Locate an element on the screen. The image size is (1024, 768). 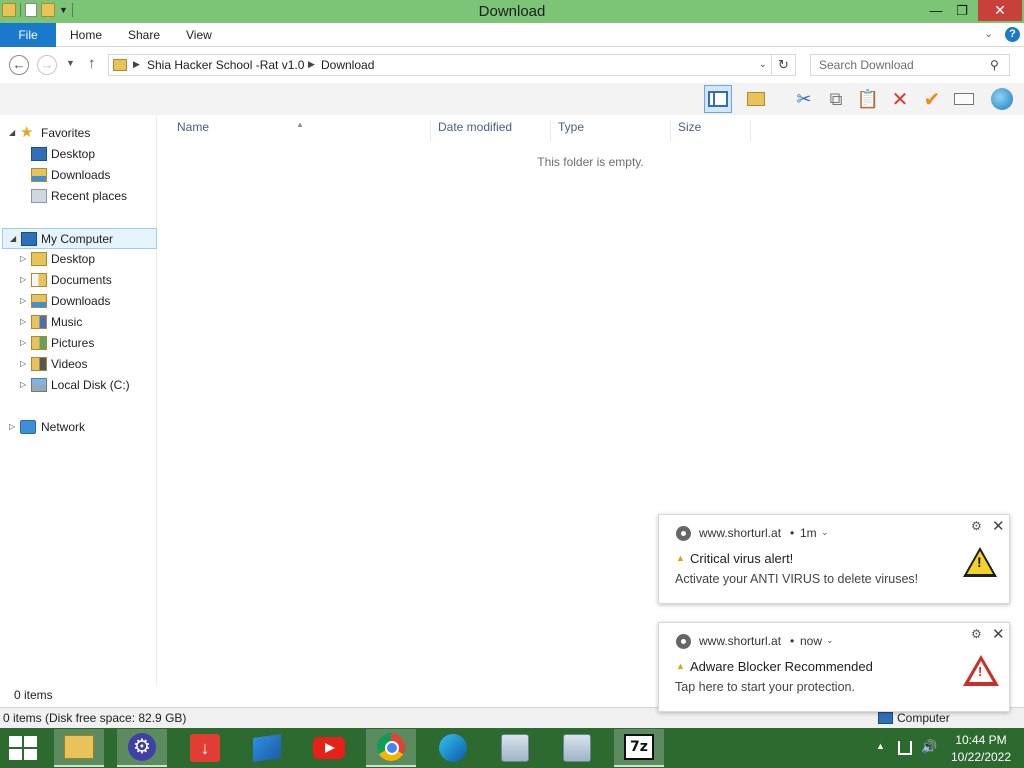
copy-button: ⧉ is located at coordinates (836, 99).